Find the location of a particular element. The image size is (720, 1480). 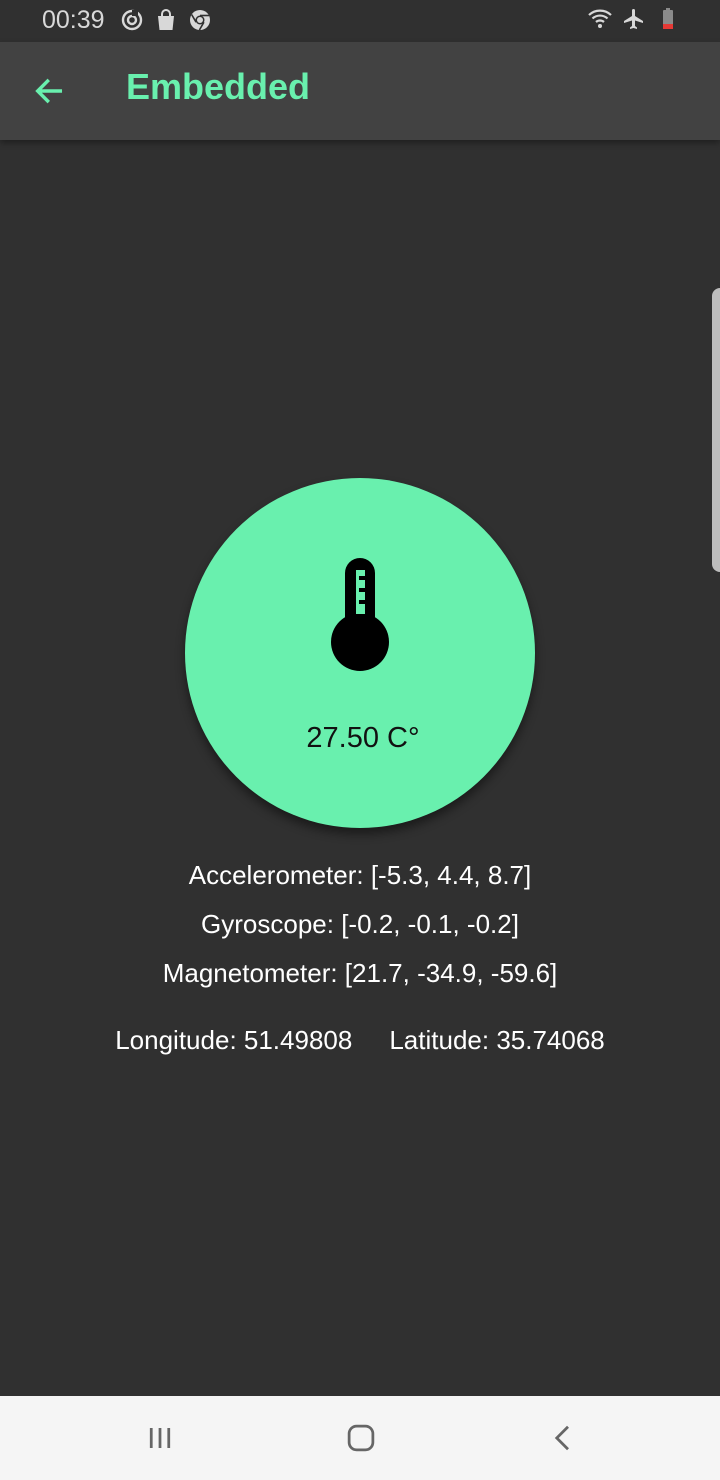

home-icon is located at coordinates (361, 1438).